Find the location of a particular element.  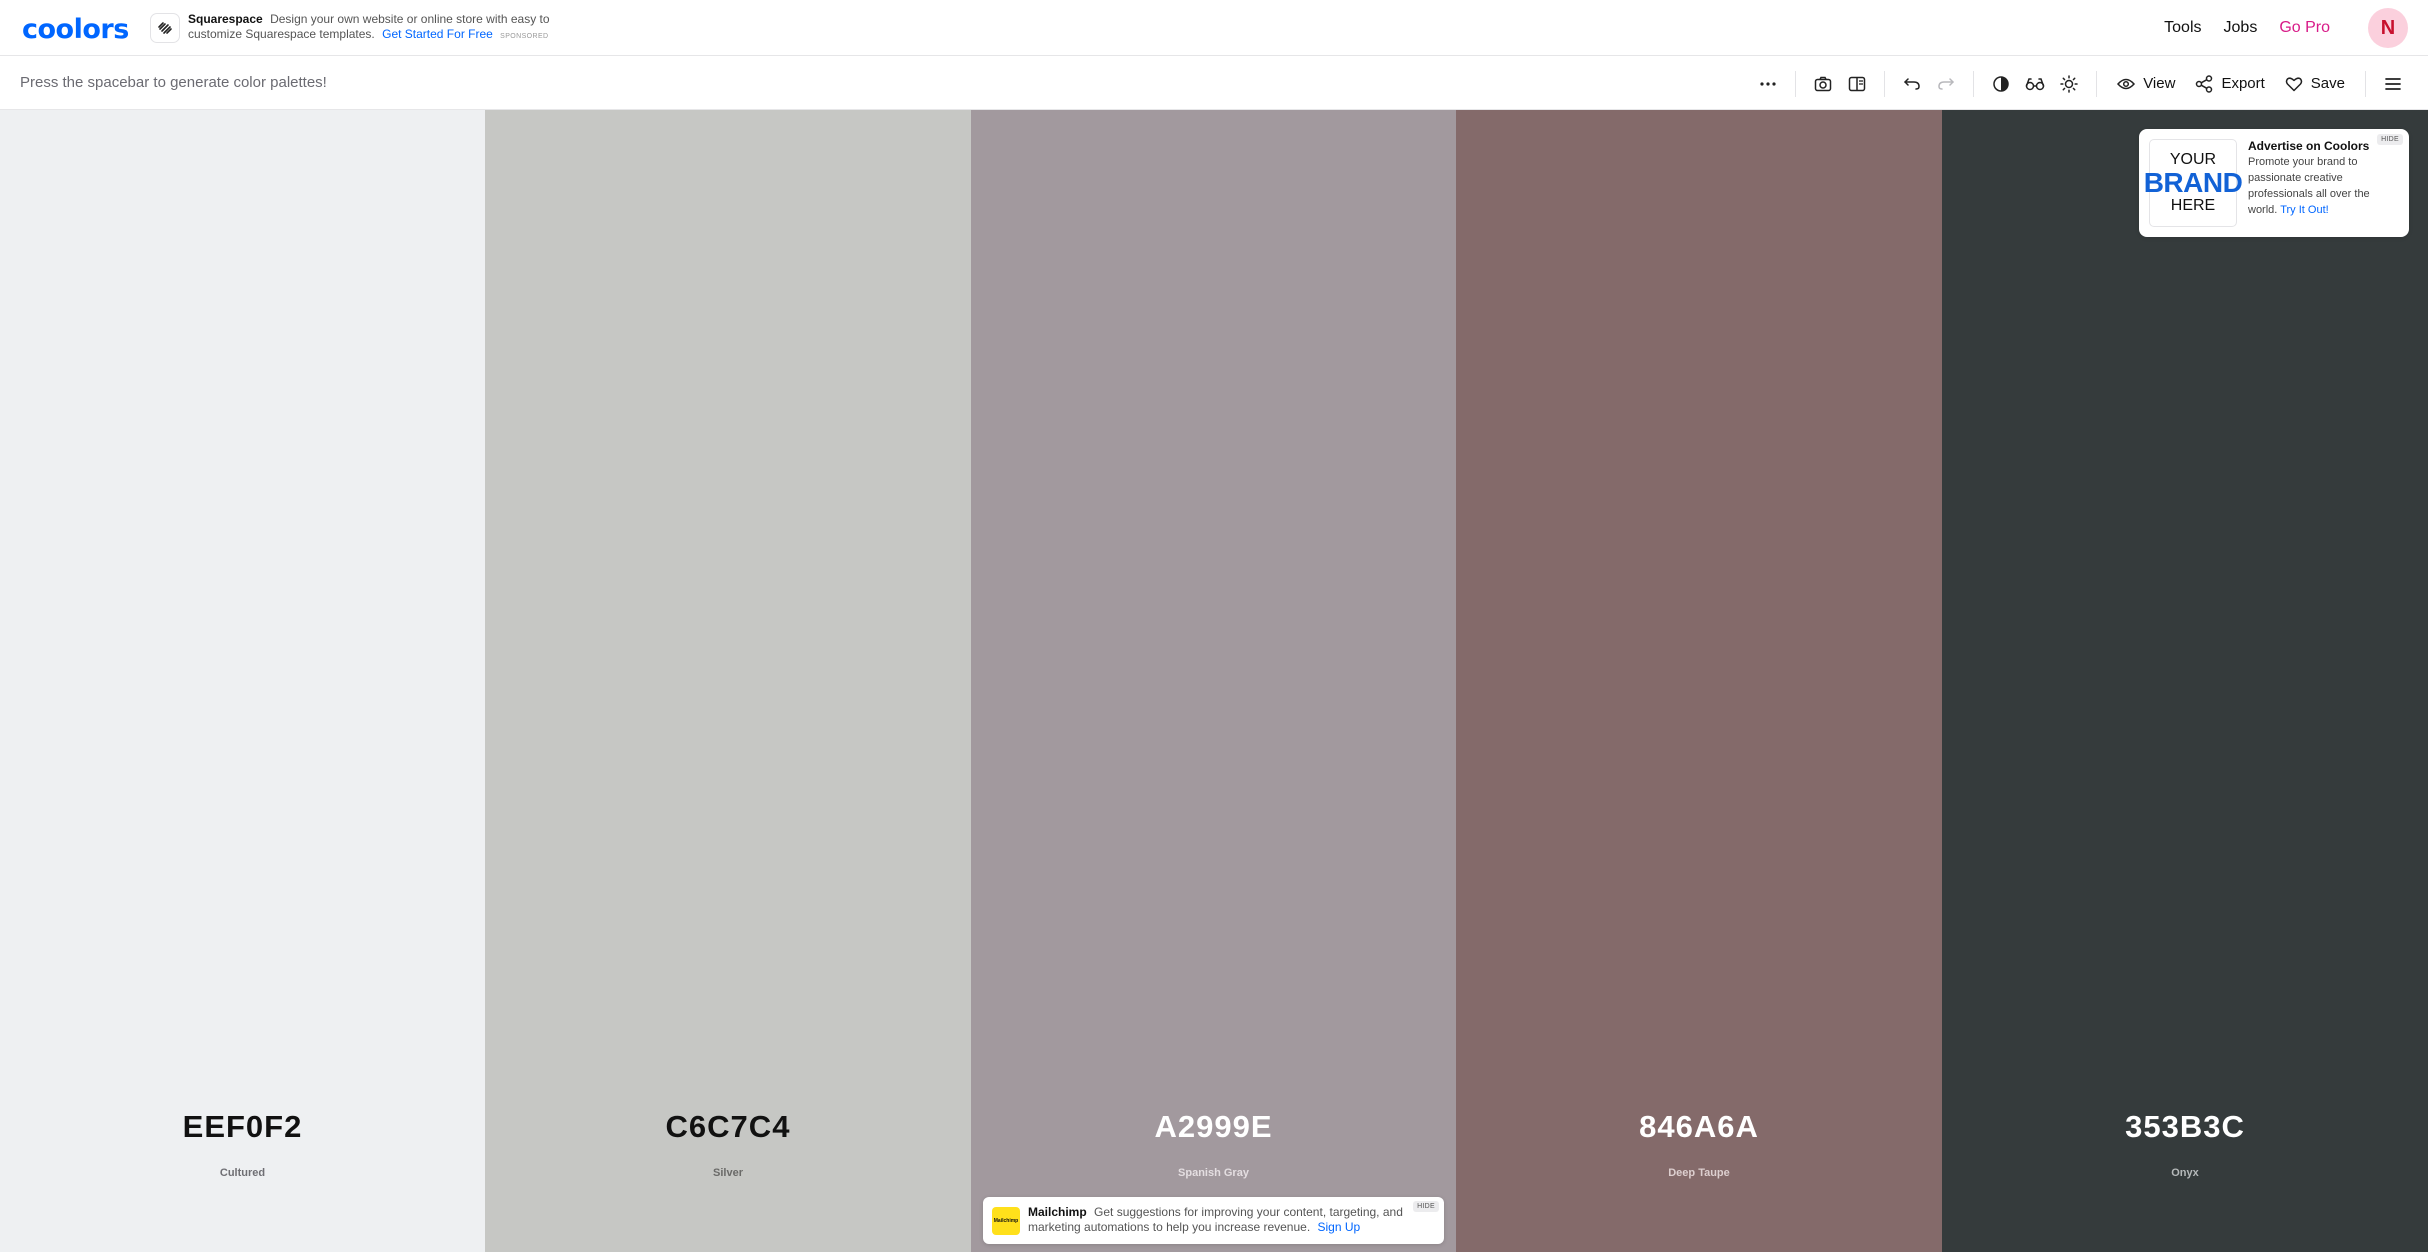

mailchimp-logo: Mailchimp is located at coordinates (1006, 1221).